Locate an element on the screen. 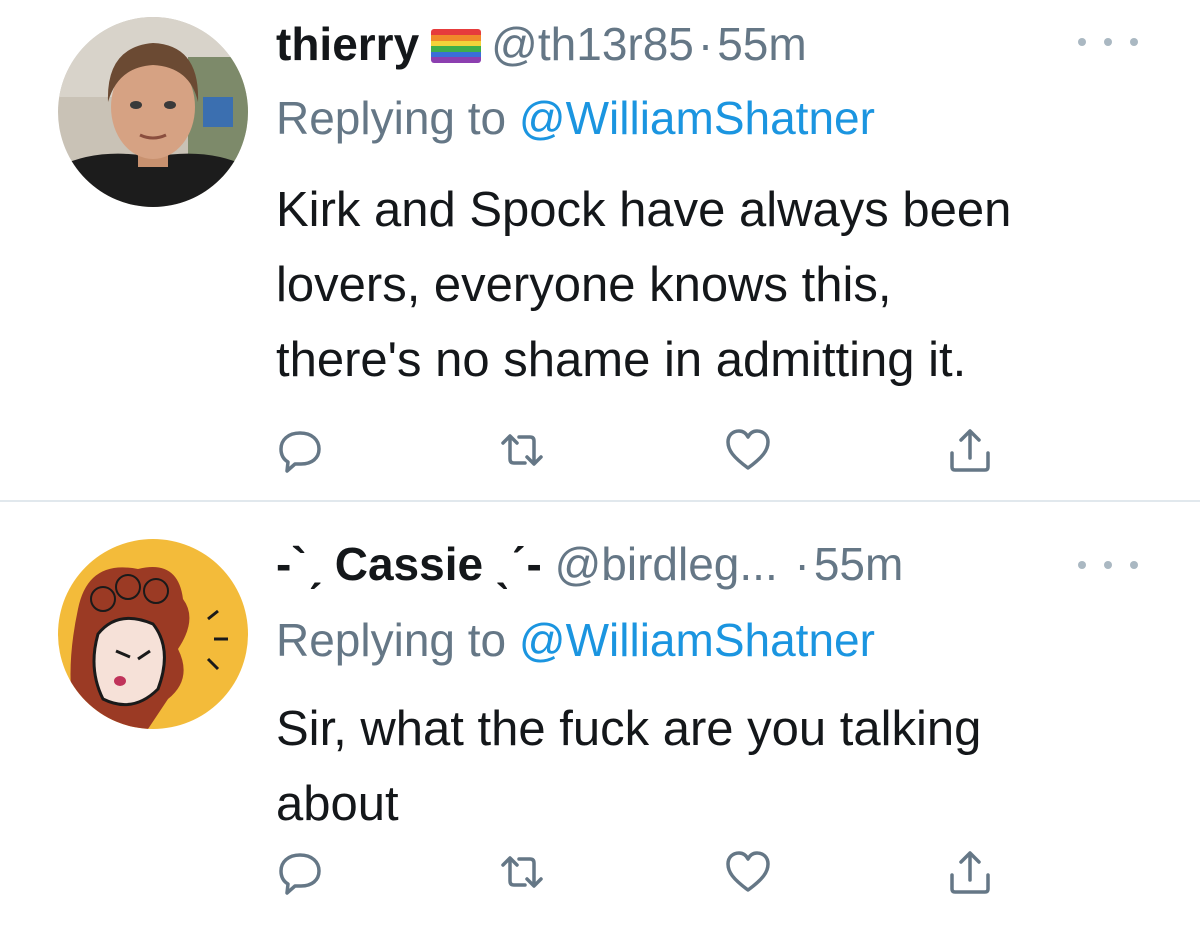 This screenshot has height=930, width=1200. tweet-header: -`ˏ Cassie ˎˊ- @birdleg... ·55m is located at coordinates (589, 564).